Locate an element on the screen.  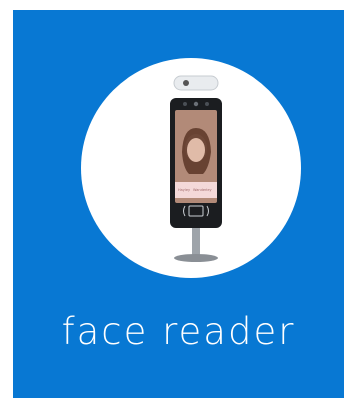
device-right-name: Wanderley is located at coordinates (202, 190).